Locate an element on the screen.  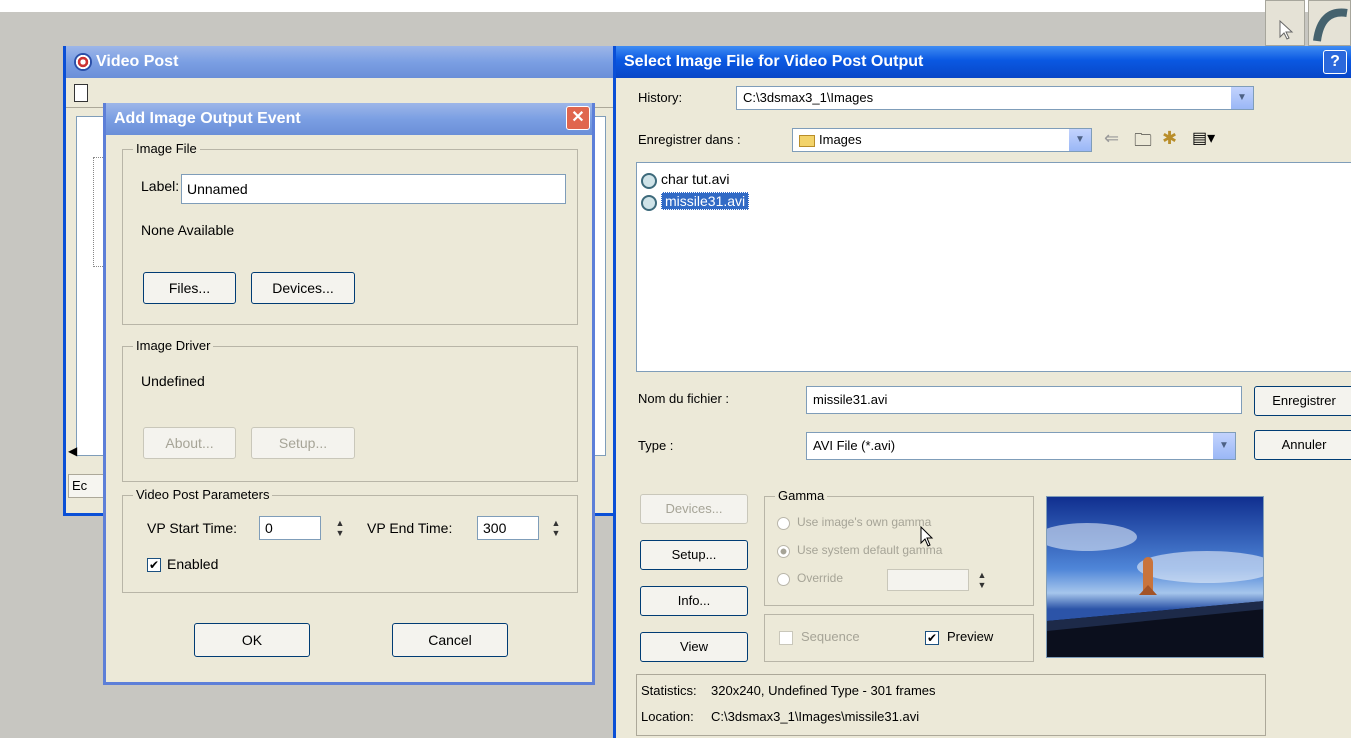
toolbar-cursor-icon is located at coordinates (1285, 23).